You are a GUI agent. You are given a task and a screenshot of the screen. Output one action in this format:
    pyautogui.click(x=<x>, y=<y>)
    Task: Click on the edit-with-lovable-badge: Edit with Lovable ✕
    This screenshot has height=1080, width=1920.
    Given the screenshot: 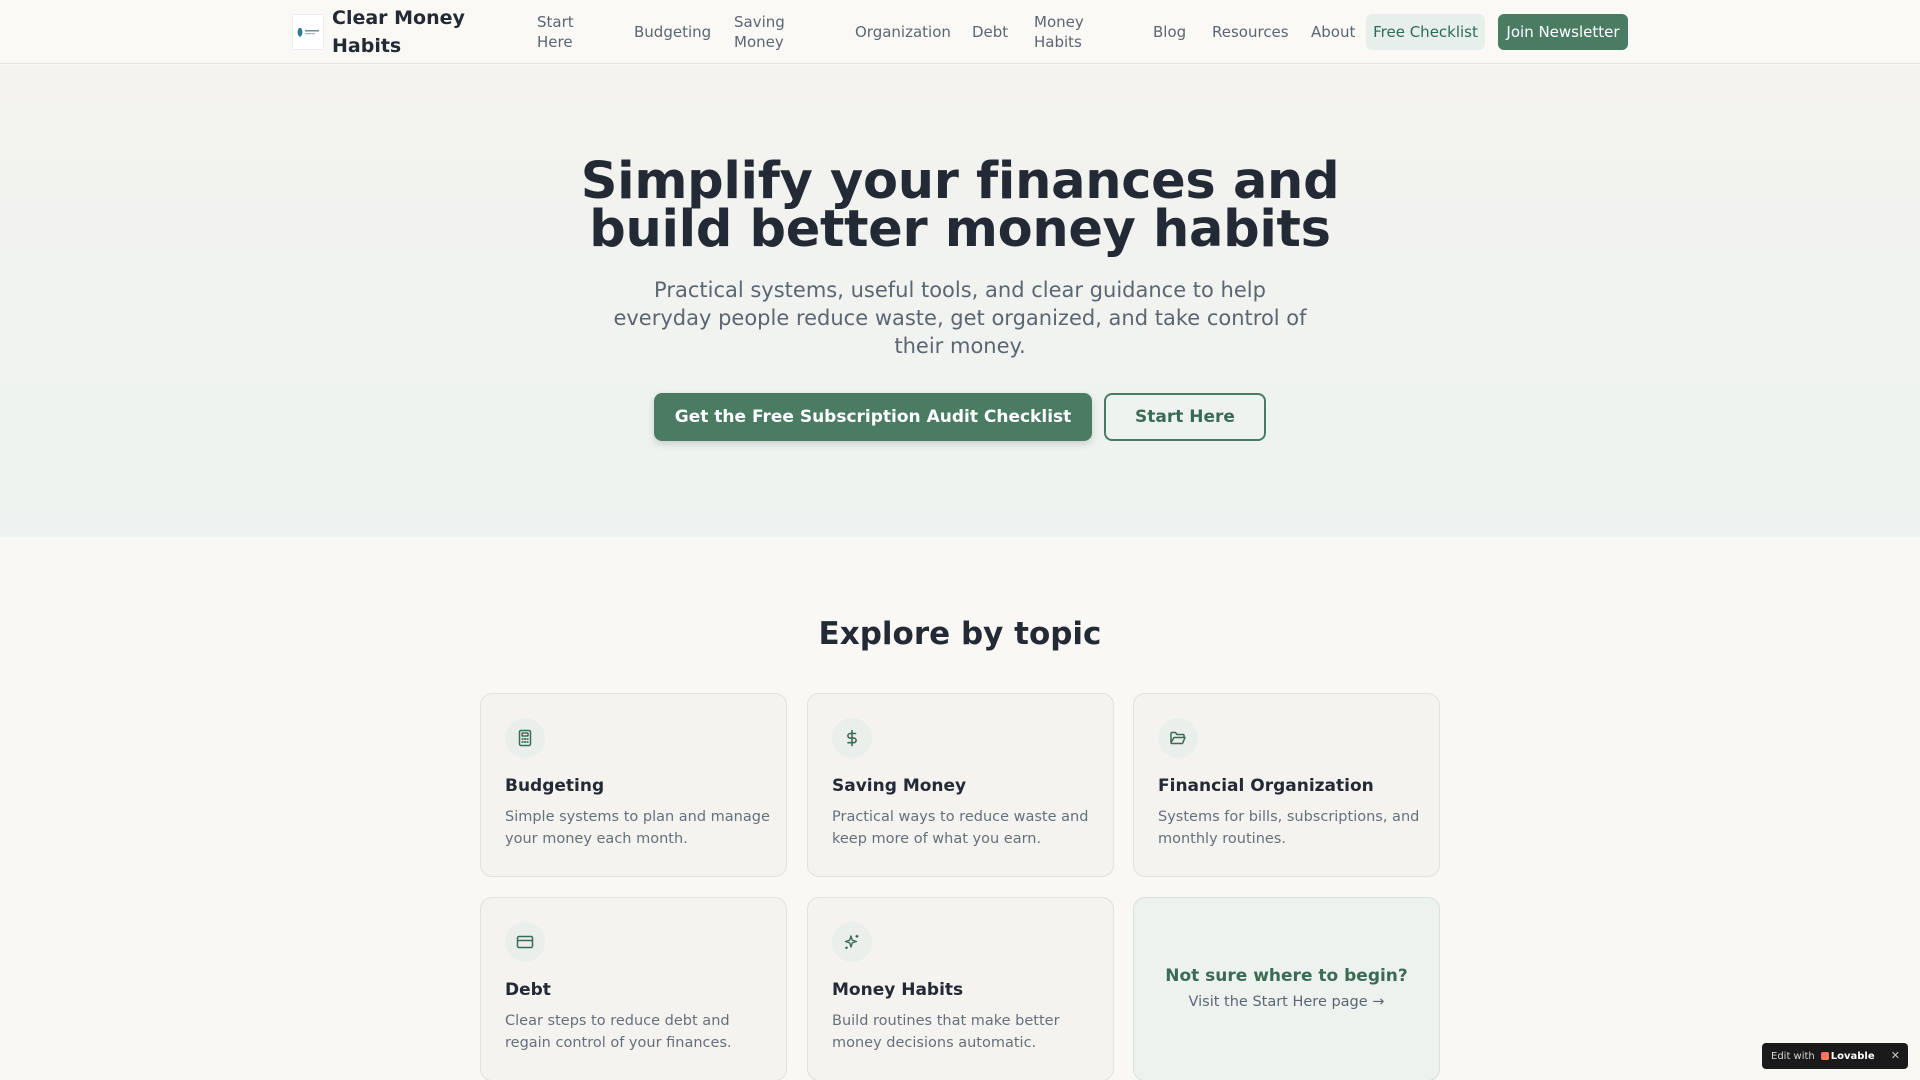 What is the action you would take?
    pyautogui.click(x=1835, y=1056)
    